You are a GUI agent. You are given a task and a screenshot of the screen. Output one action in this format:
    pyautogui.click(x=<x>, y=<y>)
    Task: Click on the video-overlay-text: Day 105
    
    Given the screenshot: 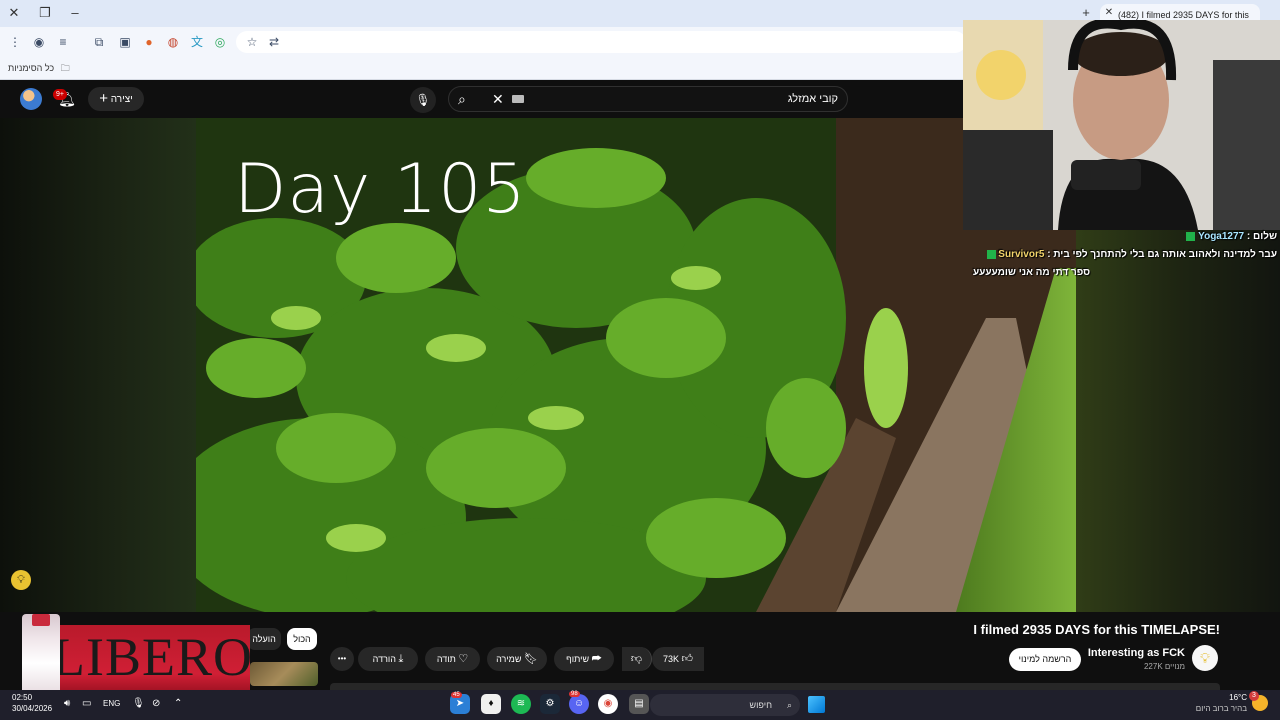 What is the action you would take?
    pyautogui.click(x=380, y=189)
    